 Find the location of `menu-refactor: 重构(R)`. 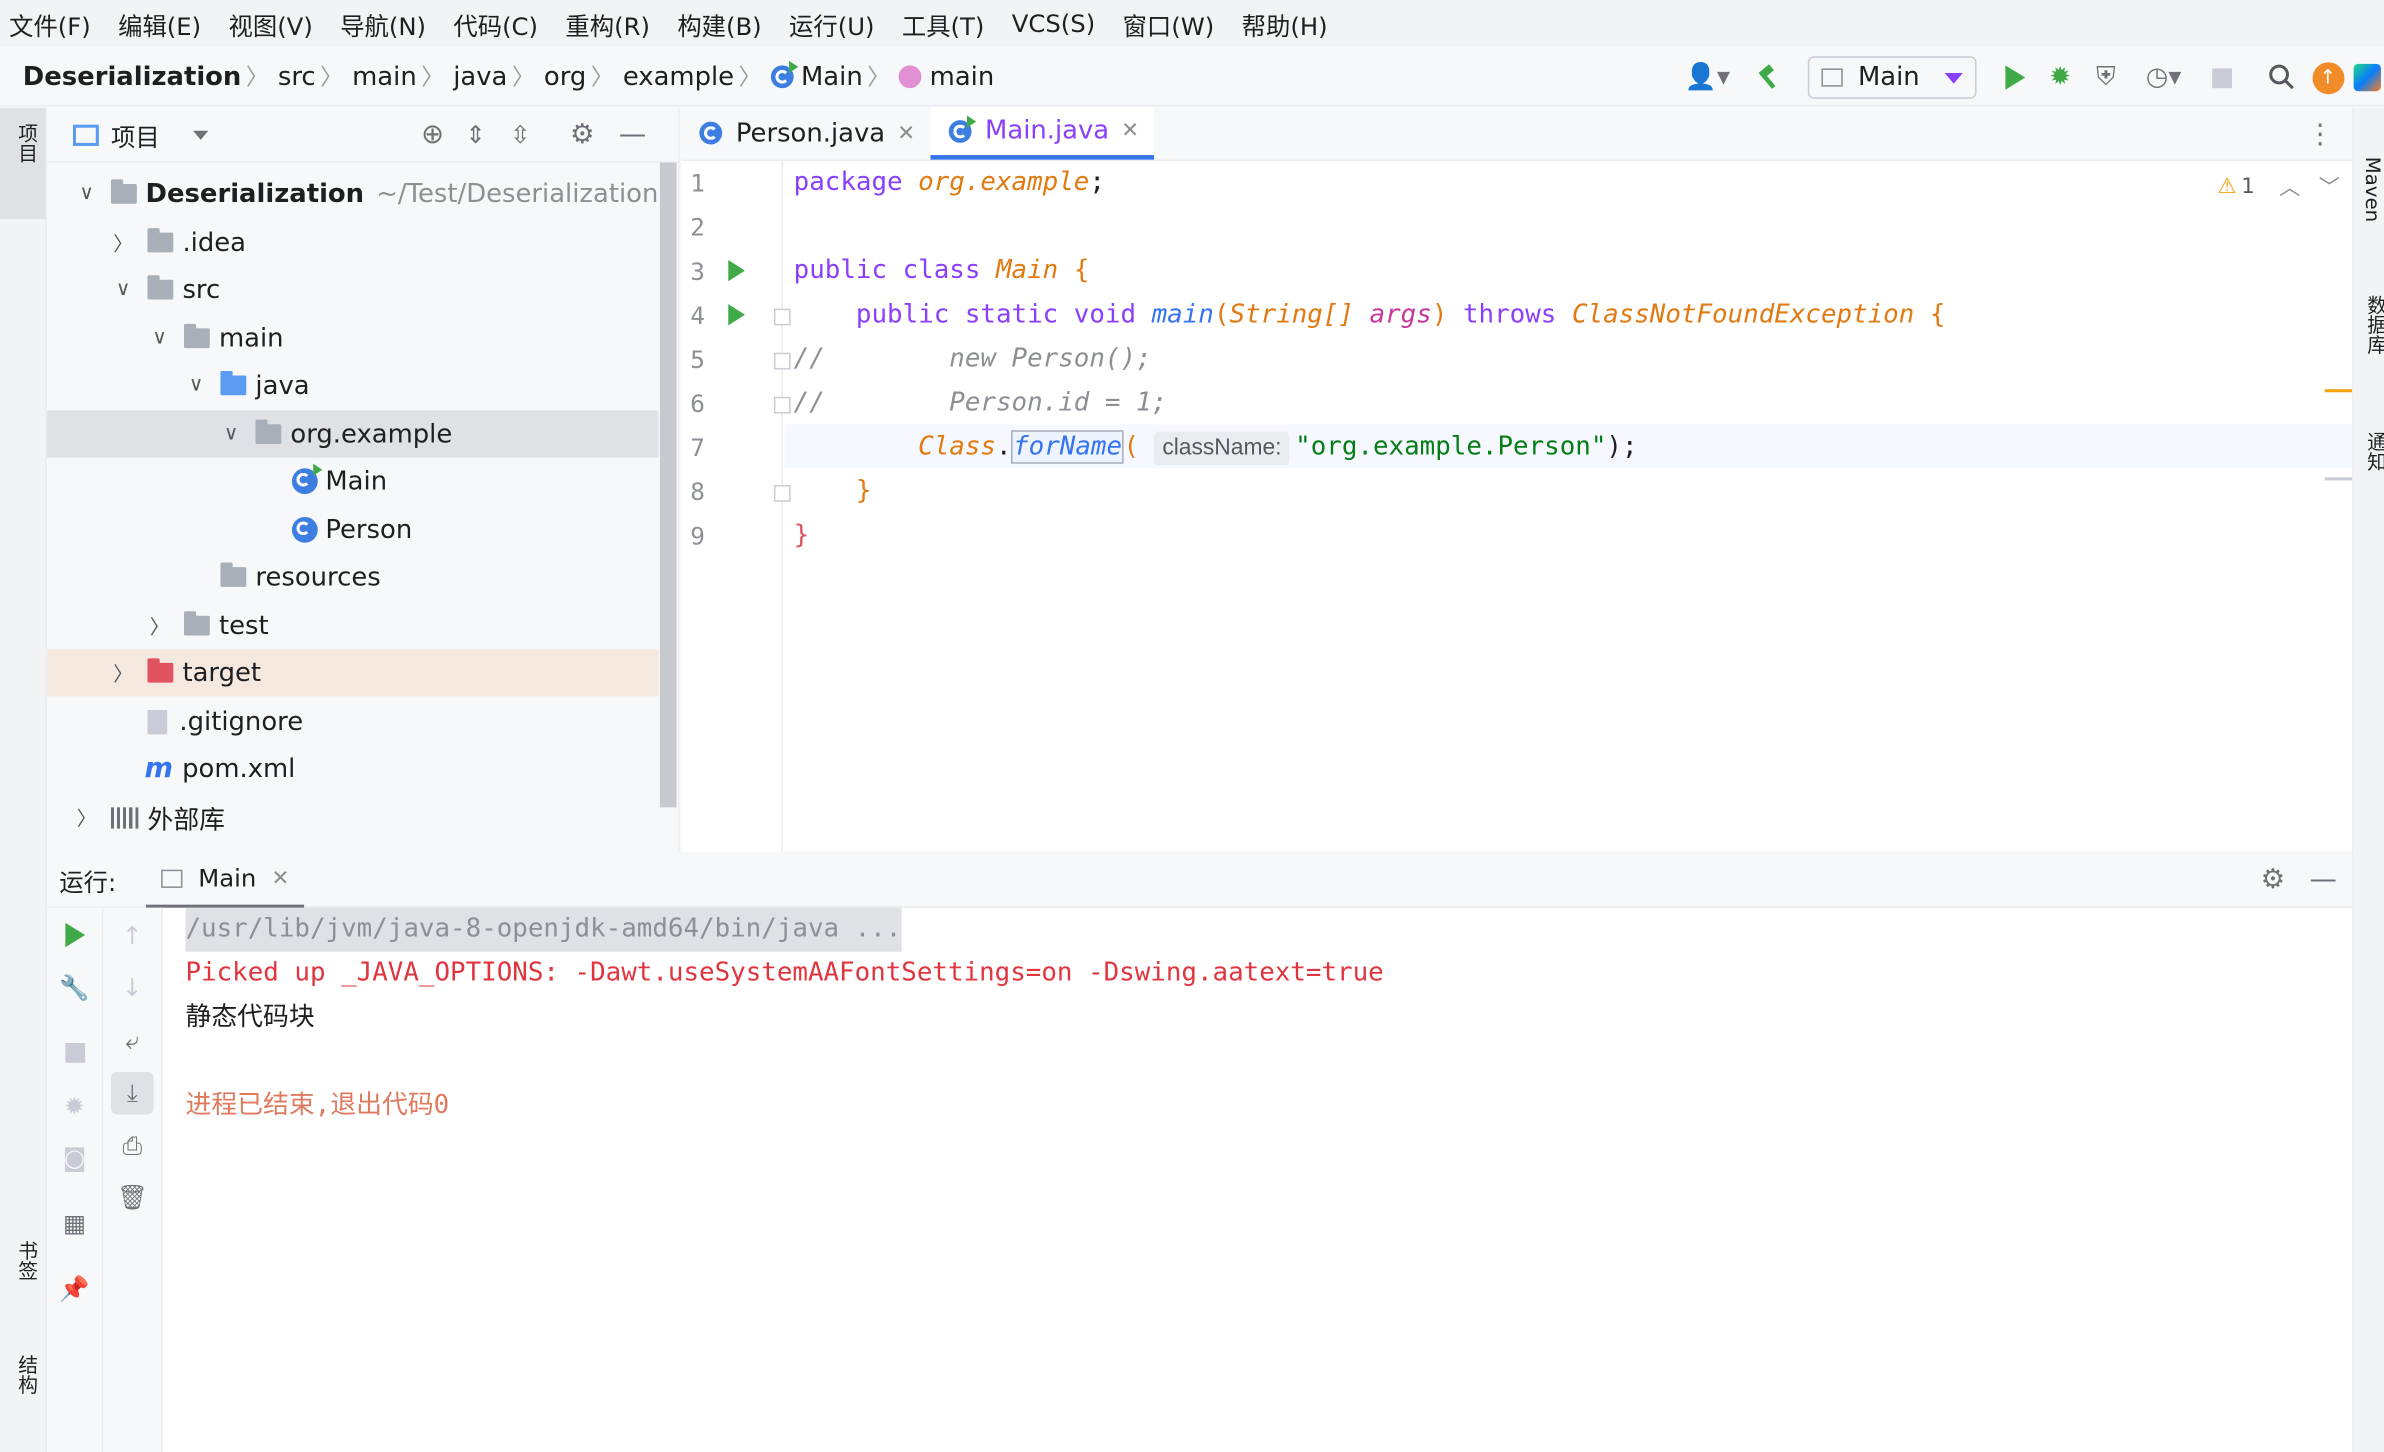

menu-refactor: 重构(R) is located at coordinates (607, 23).